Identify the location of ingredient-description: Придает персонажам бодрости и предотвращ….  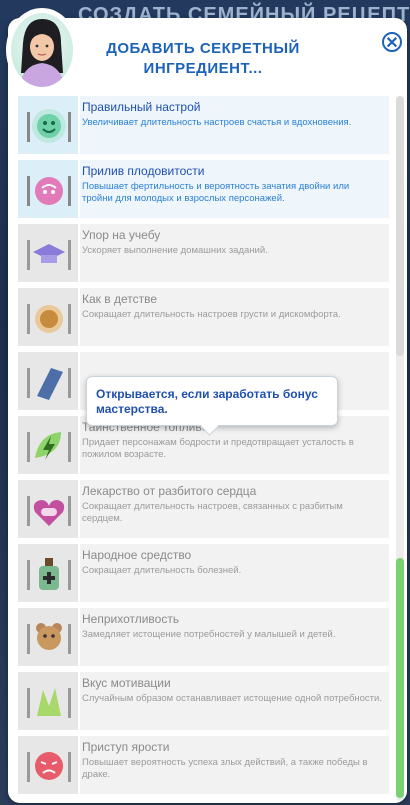
(218, 448).